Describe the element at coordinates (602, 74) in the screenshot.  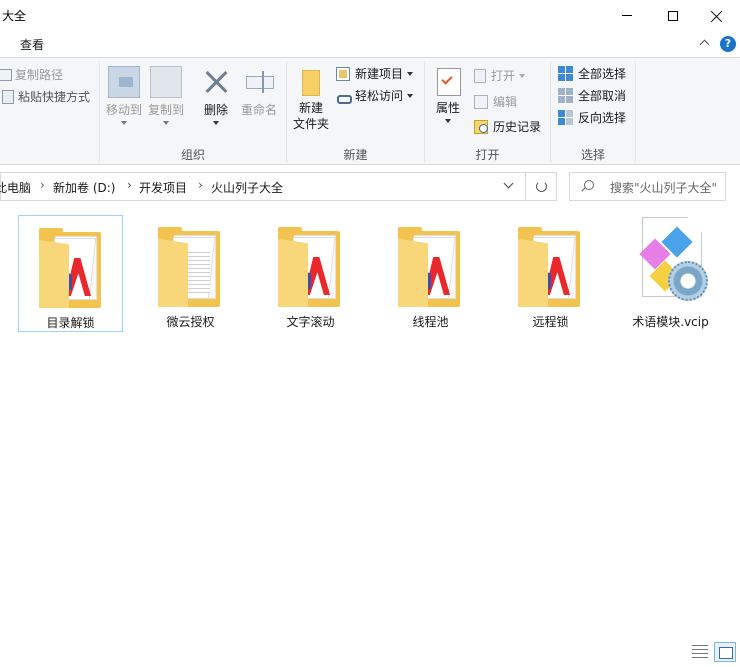
I see `select-all-label: 全部选择` at that location.